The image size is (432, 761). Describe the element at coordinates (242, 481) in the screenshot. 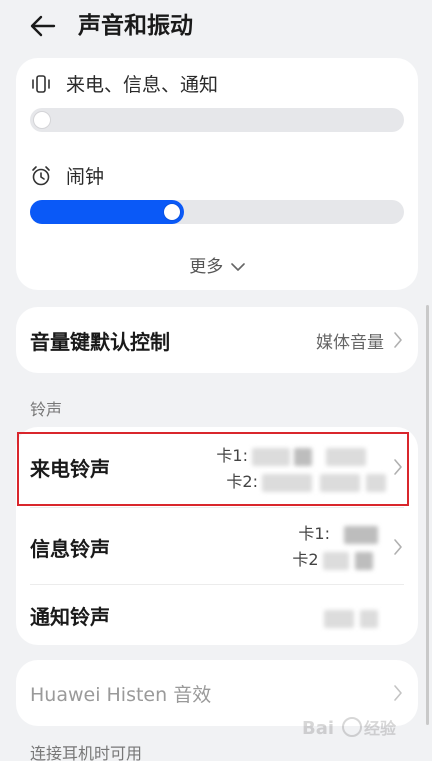

I see `call-ringtone-sim2-prefix: 卡2:` at that location.